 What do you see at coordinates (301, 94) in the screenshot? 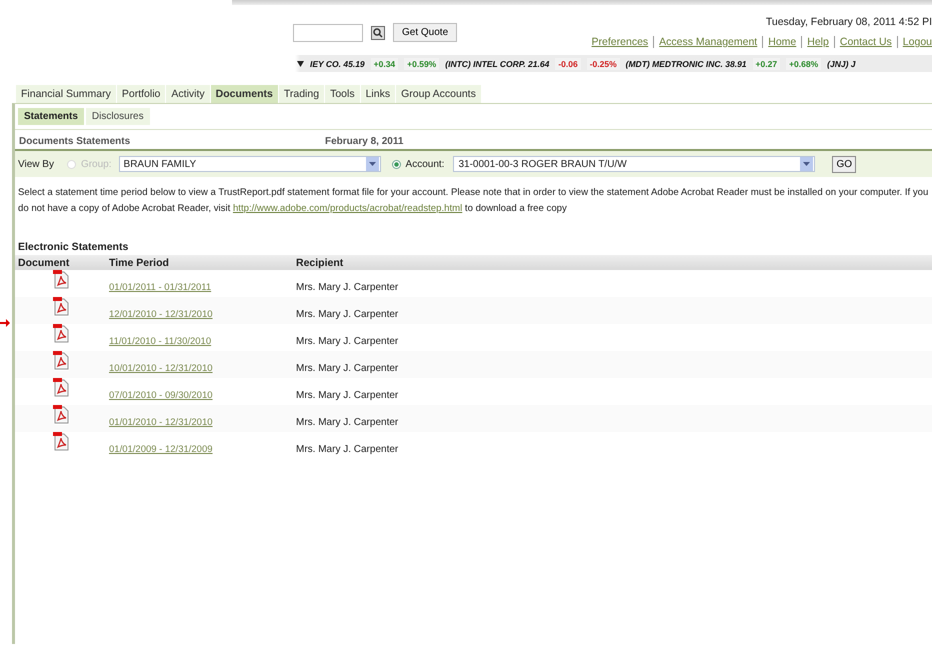
I see `nav-tab: Trading` at bounding box center [301, 94].